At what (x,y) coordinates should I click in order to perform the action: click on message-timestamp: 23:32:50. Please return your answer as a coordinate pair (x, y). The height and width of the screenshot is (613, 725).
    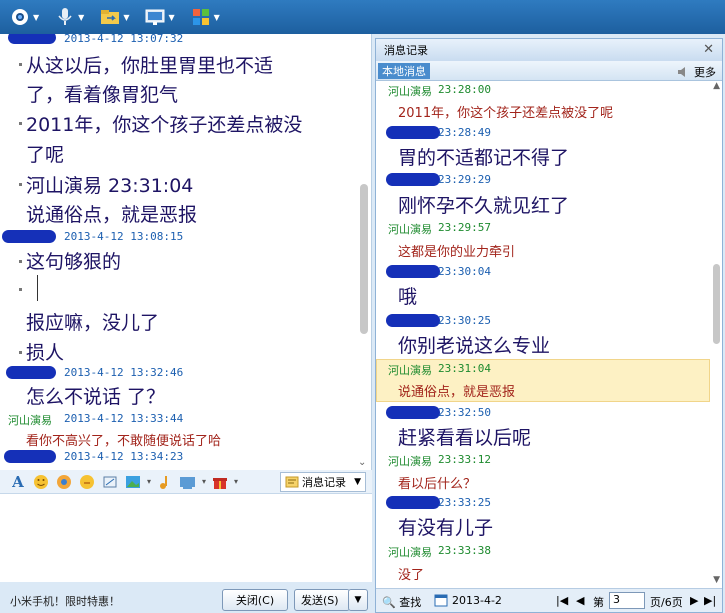
    Looking at the image, I should click on (464, 412).